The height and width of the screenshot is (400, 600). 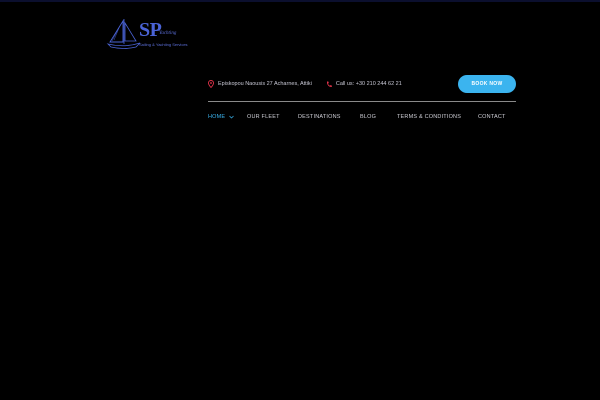 I want to click on map-pin-icon, so click(x=211, y=84).